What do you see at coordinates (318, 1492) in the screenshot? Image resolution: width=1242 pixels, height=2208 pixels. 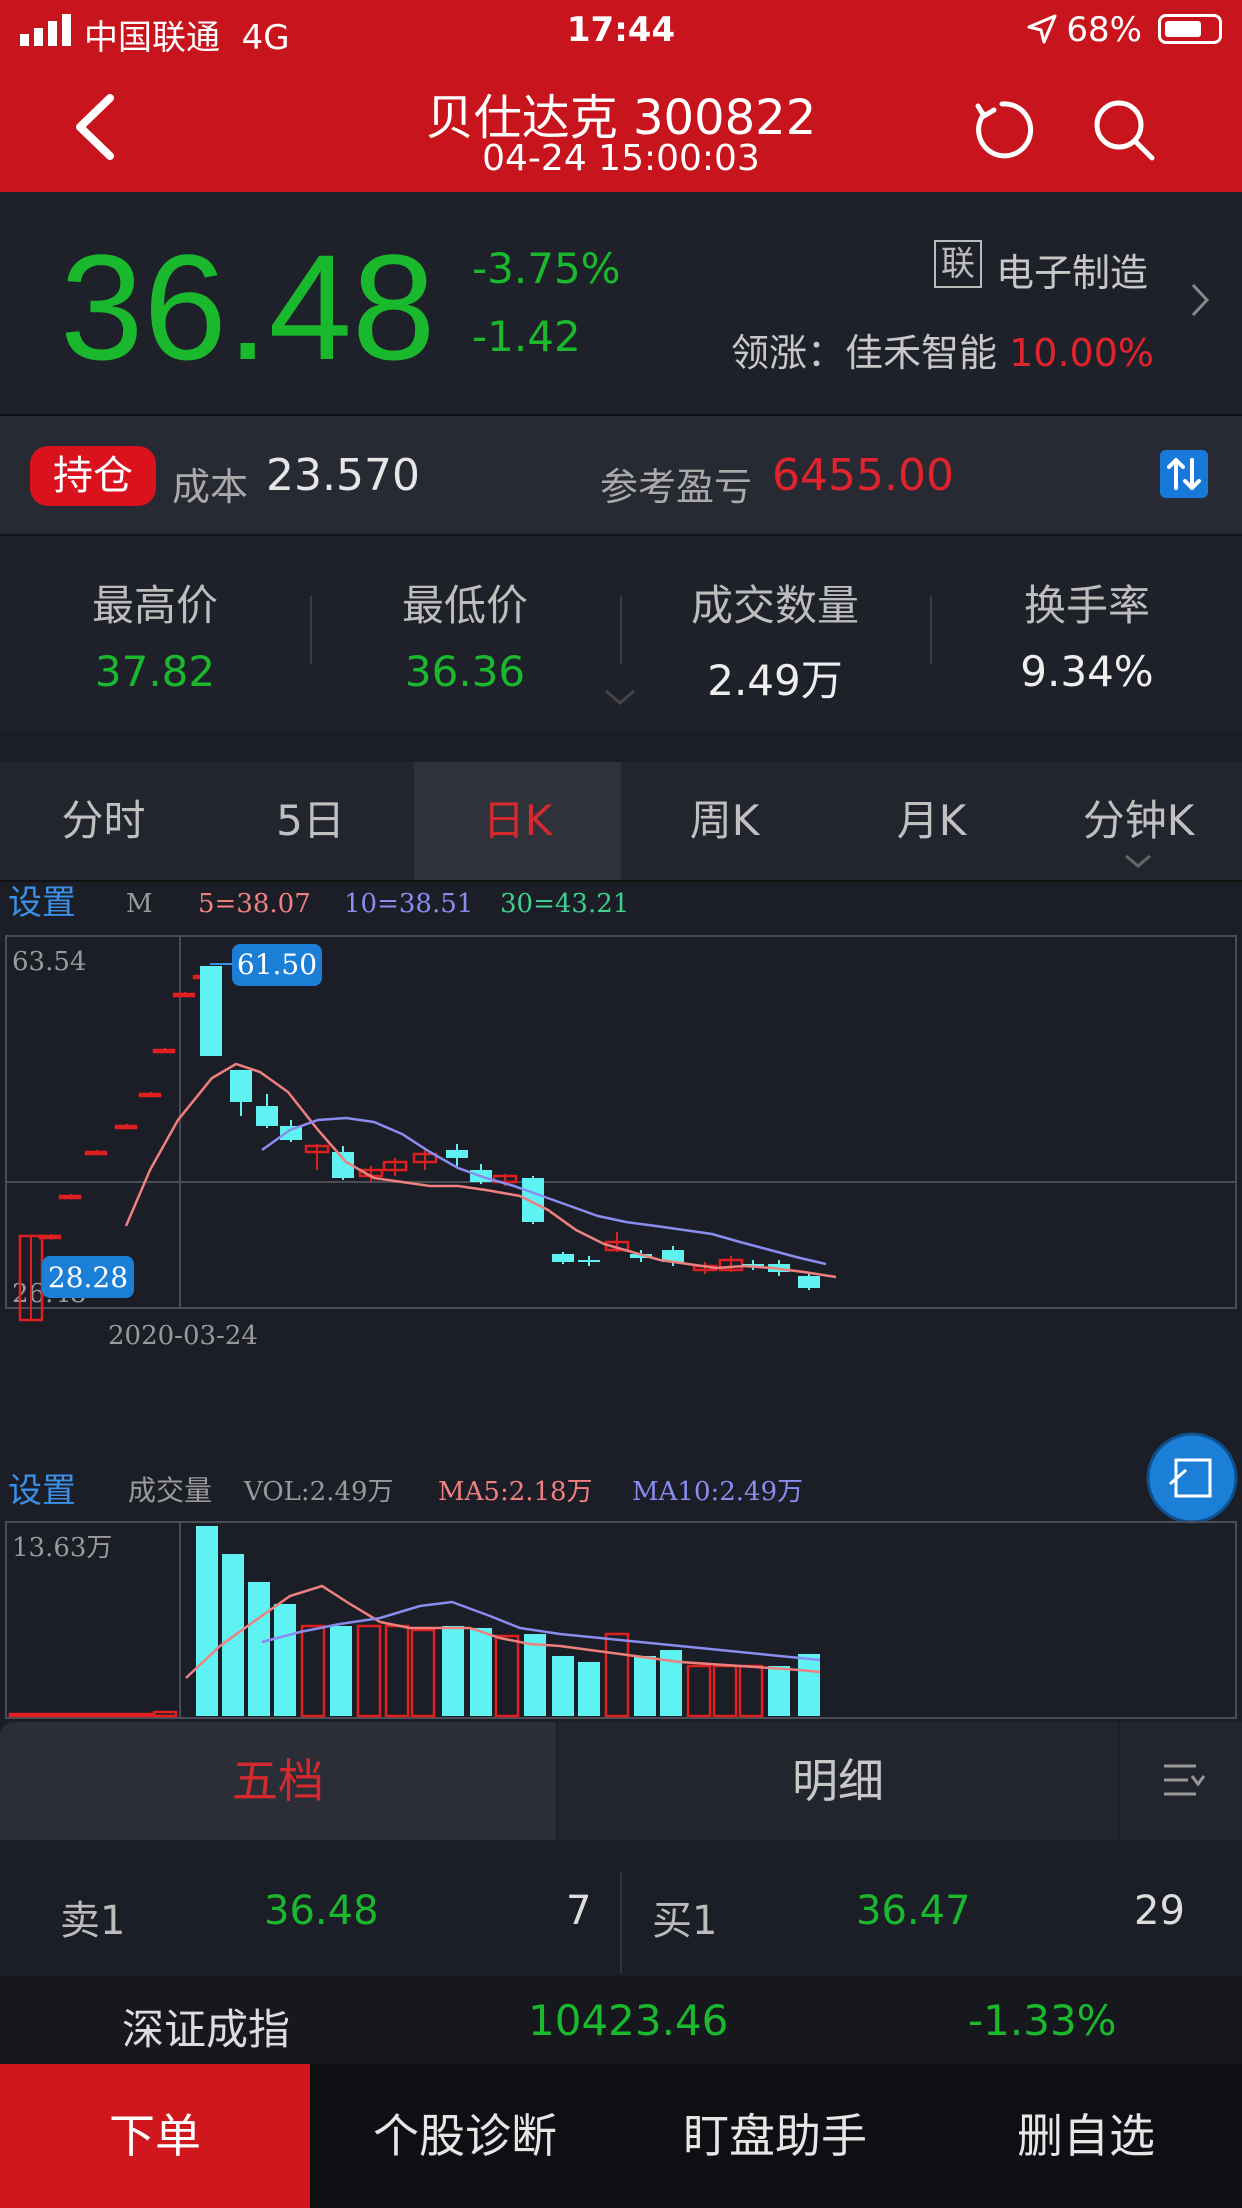 I see `vol-value: VOL:2.49万` at bounding box center [318, 1492].